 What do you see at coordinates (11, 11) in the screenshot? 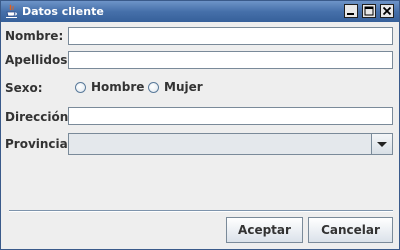
I see `java-cup-icon` at bounding box center [11, 11].